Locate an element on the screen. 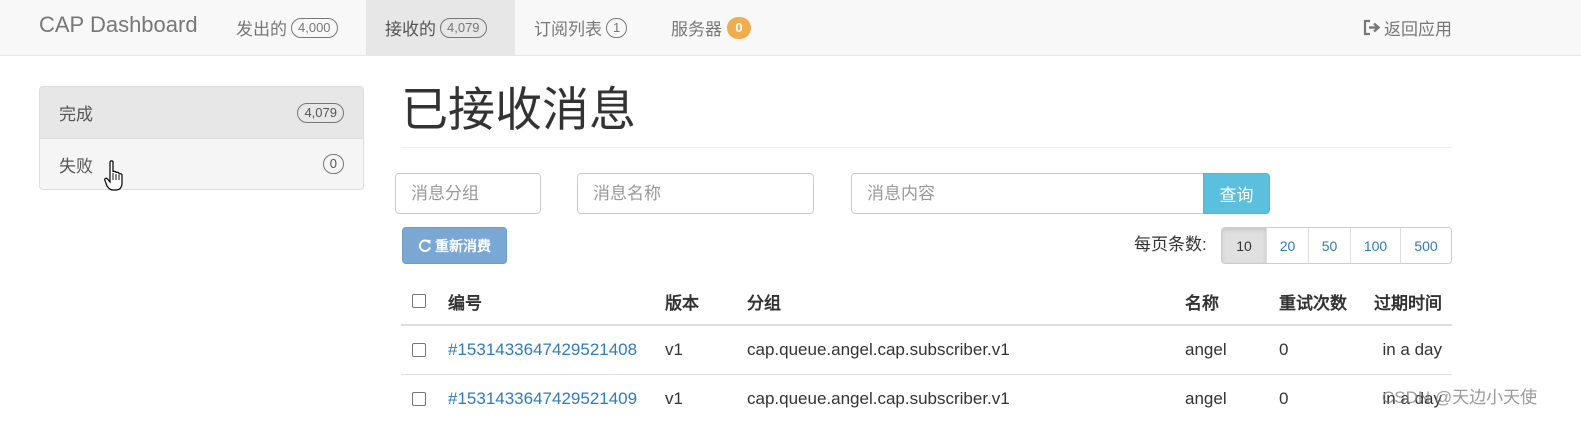 This screenshot has width=1581, height=422. back-to-app-link: 返回应用 is located at coordinates (1407, 27).